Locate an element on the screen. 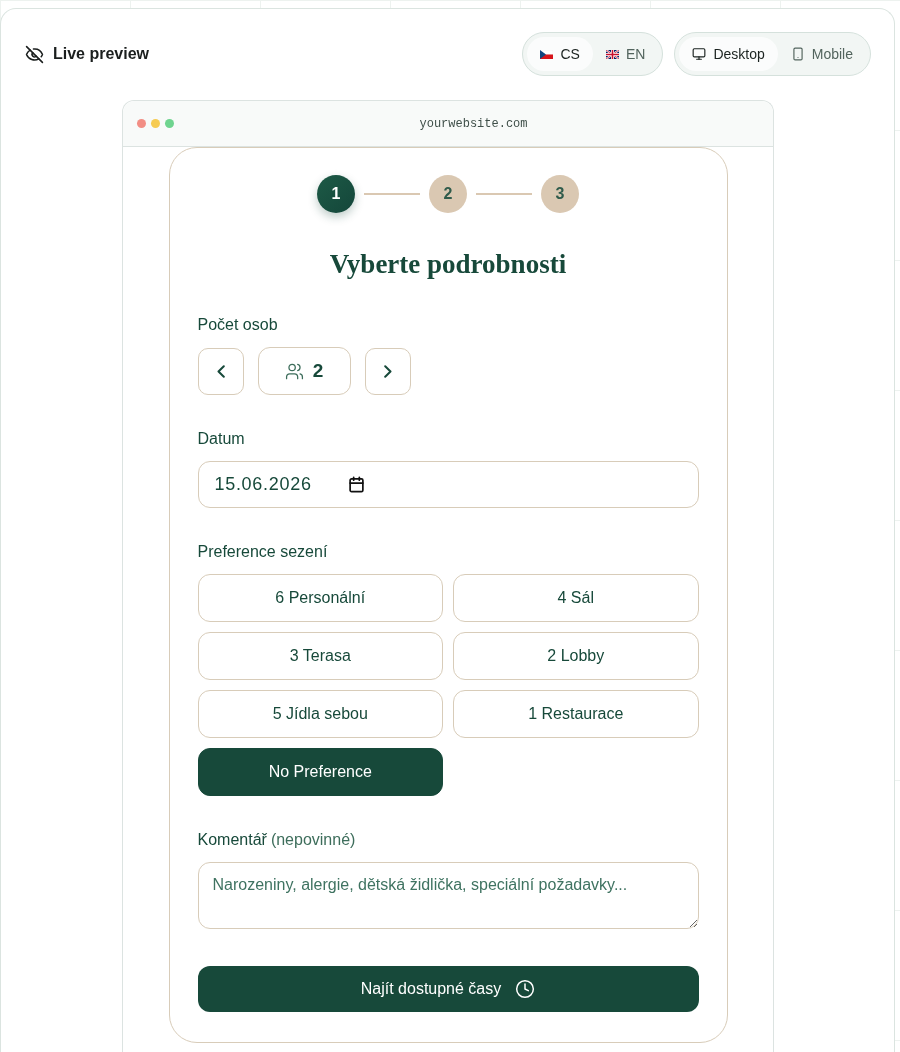 Image resolution: width=900 pixels, height=1052 pixels. seating-option: 3 Terasa is located at coordinates (320, 656).